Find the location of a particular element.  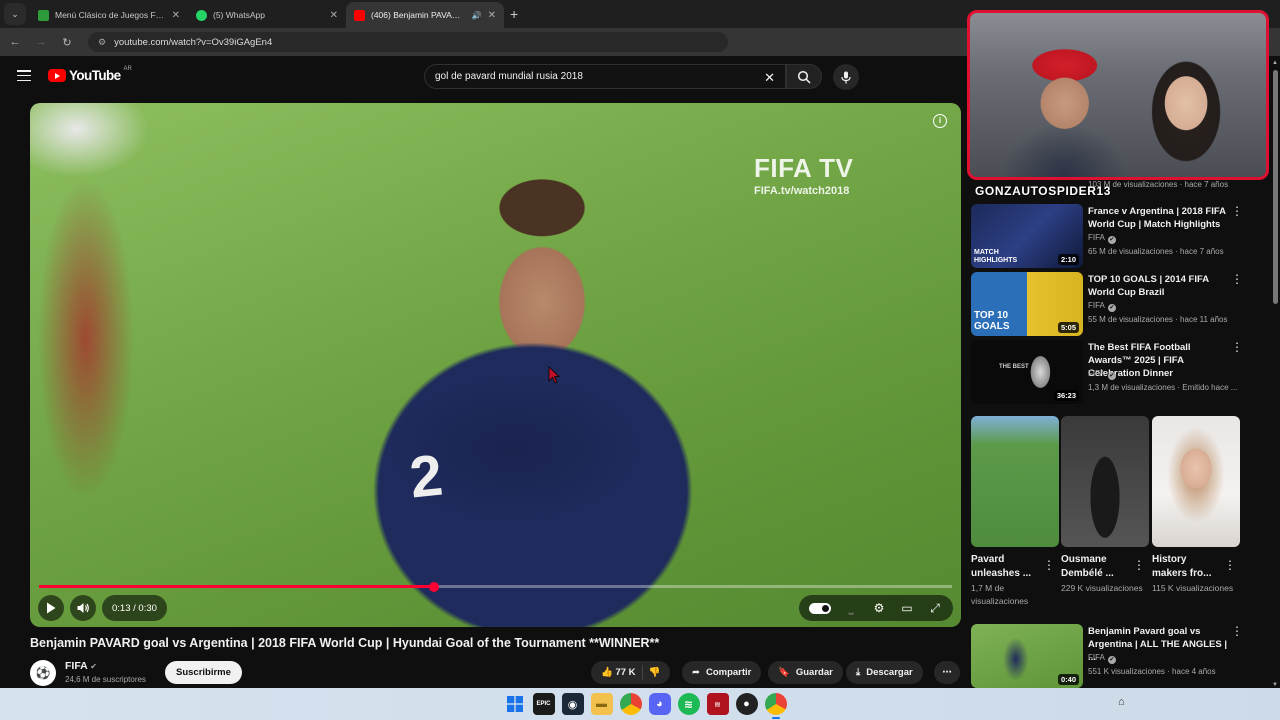

url-field: ⚙ youtube.com/watch?v=Ov39iGAgEn4 is located at coordinates (408, 42).